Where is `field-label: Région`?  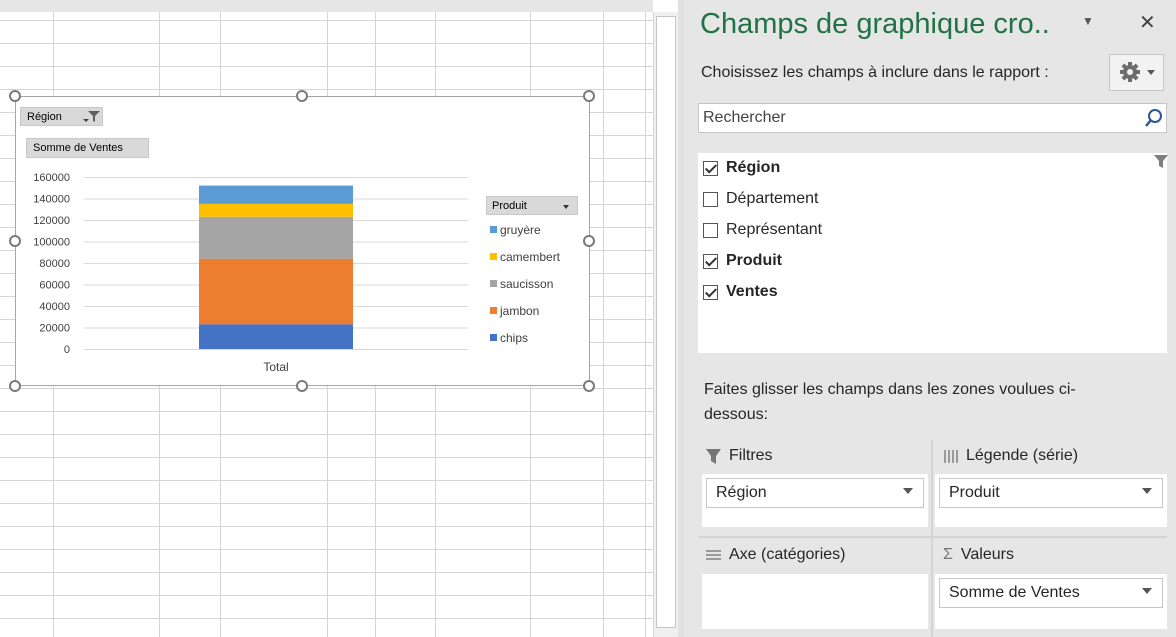
field-label: Région is located at coordinates (753, 167).